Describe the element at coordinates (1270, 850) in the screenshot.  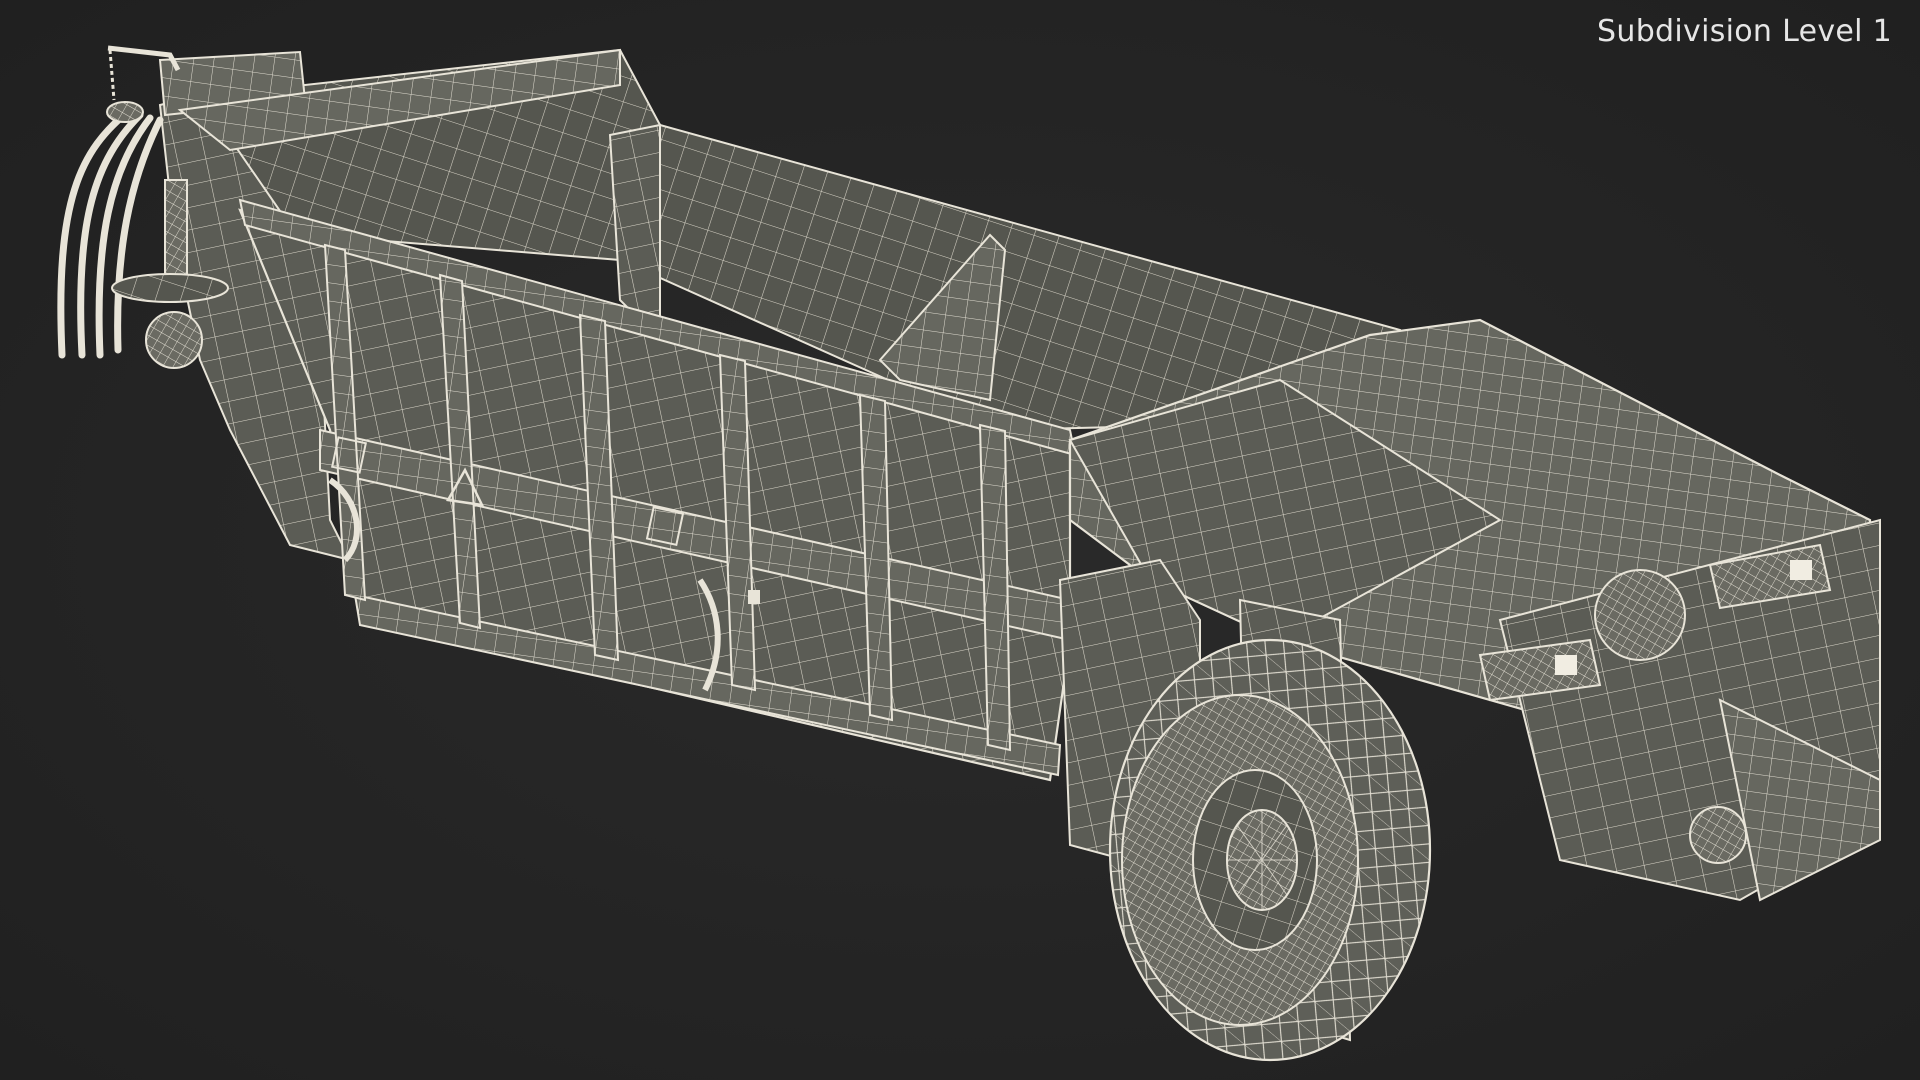
I see `rear-wheel` at that location.